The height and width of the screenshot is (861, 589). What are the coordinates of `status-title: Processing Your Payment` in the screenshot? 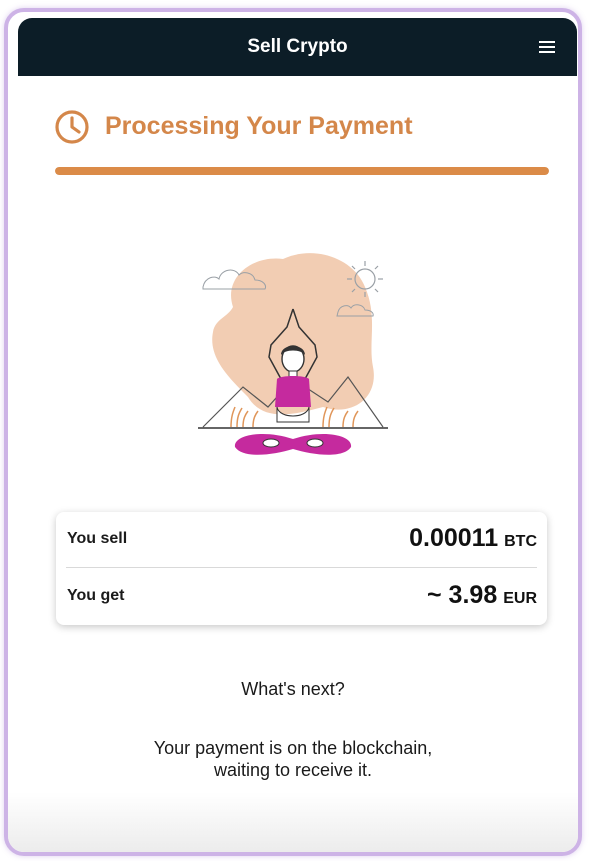 It's located at (259, 126).